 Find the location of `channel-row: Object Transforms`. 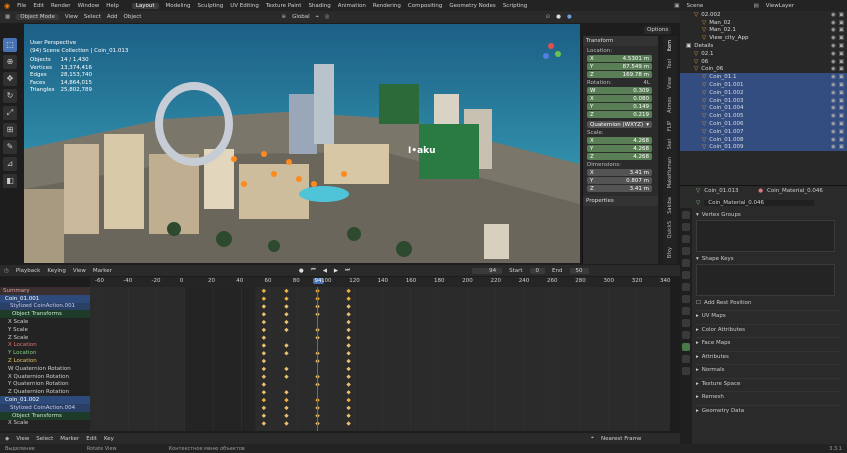

channel-row: Object Transforms is located at coordinates (45, 415).